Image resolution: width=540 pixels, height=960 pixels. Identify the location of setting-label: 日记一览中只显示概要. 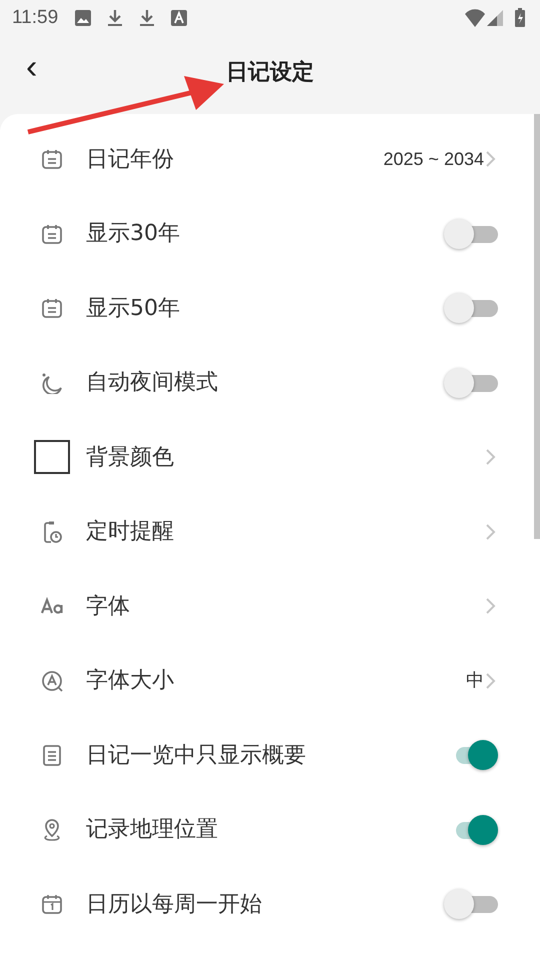
(196, 756).